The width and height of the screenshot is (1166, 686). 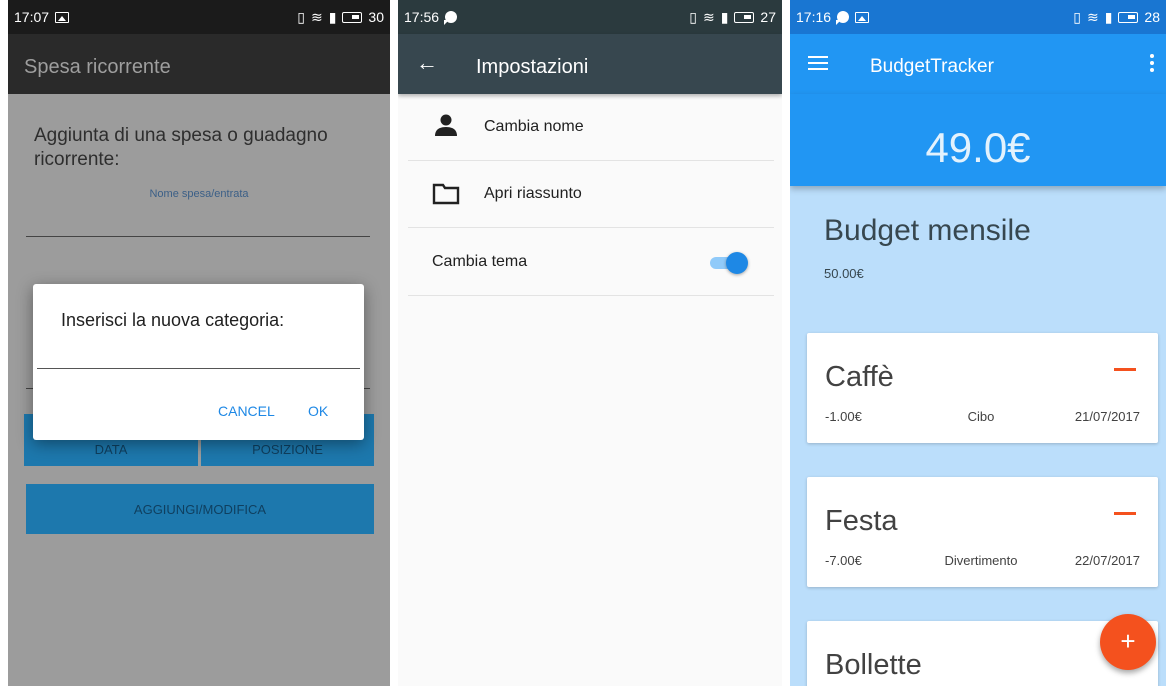 I want to click on status-time: 17:16, so click(x=814, y=17).